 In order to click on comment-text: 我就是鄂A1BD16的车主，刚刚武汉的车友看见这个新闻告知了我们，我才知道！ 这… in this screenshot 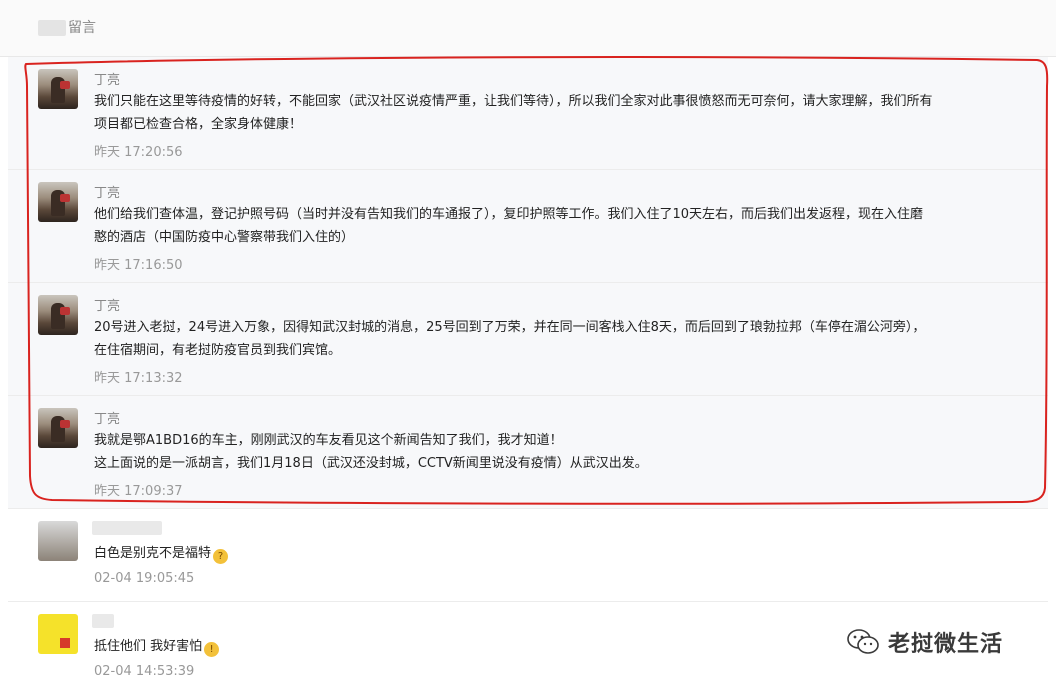, I will do `click(554, 452)`.